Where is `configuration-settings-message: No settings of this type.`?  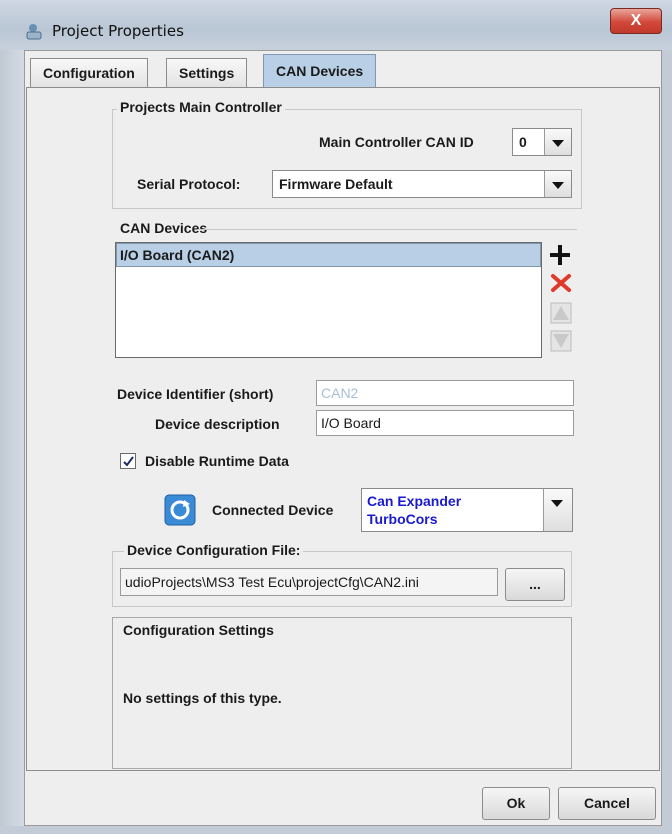 configuration-settings-message: No settings of this type. is located at coordinates (202, 698).